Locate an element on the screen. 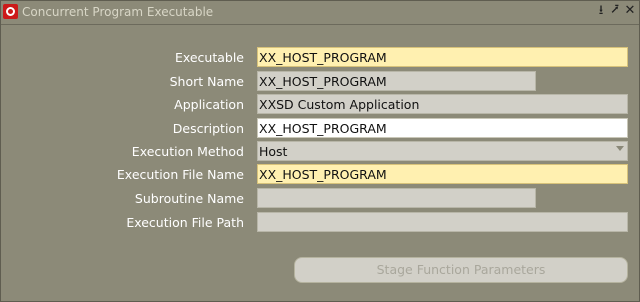 The image size is (640, 302). maximize-icon: ⭷ is located at coordinates (615, 11).